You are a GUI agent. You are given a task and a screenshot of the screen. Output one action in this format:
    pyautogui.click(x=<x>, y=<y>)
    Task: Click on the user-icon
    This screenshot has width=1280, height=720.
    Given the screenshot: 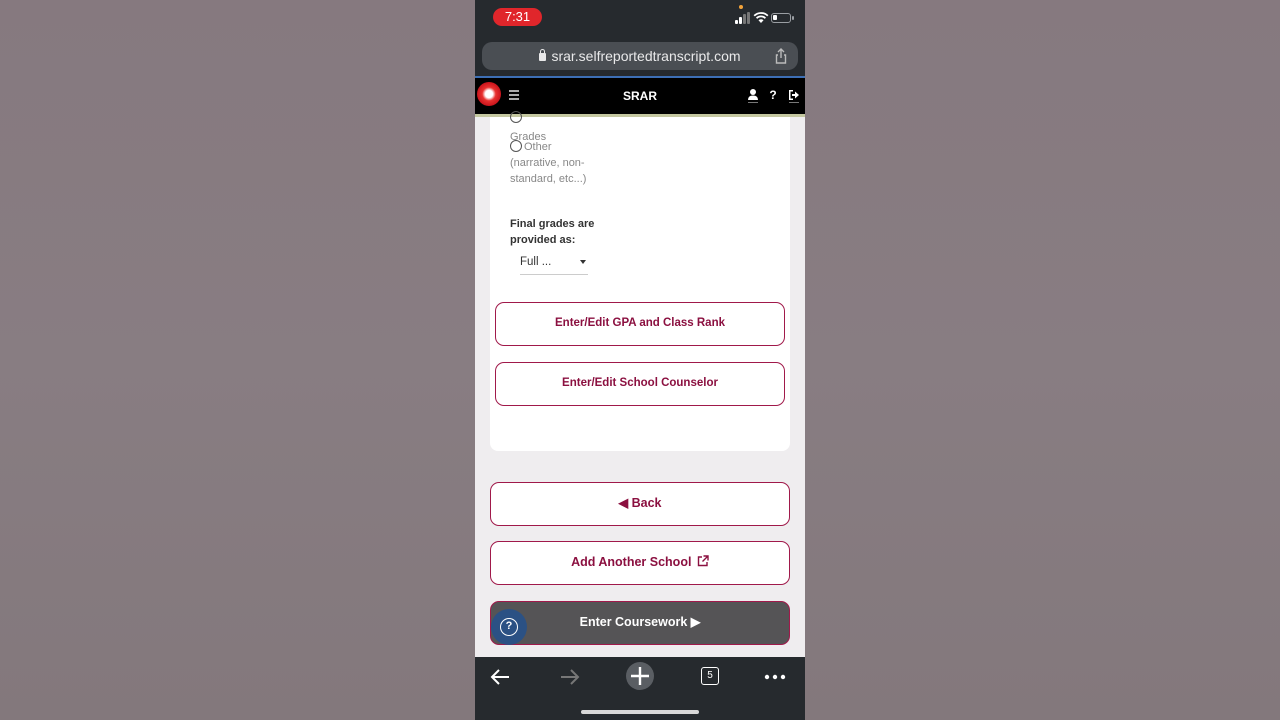 What is the action you would take?
    pyautogui.click(x=753, y=96)
    